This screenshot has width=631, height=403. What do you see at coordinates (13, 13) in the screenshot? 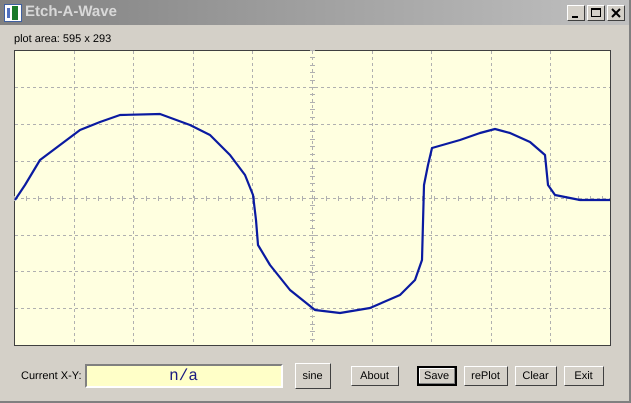
I see `app-icon` at bounding box center [13, 13].